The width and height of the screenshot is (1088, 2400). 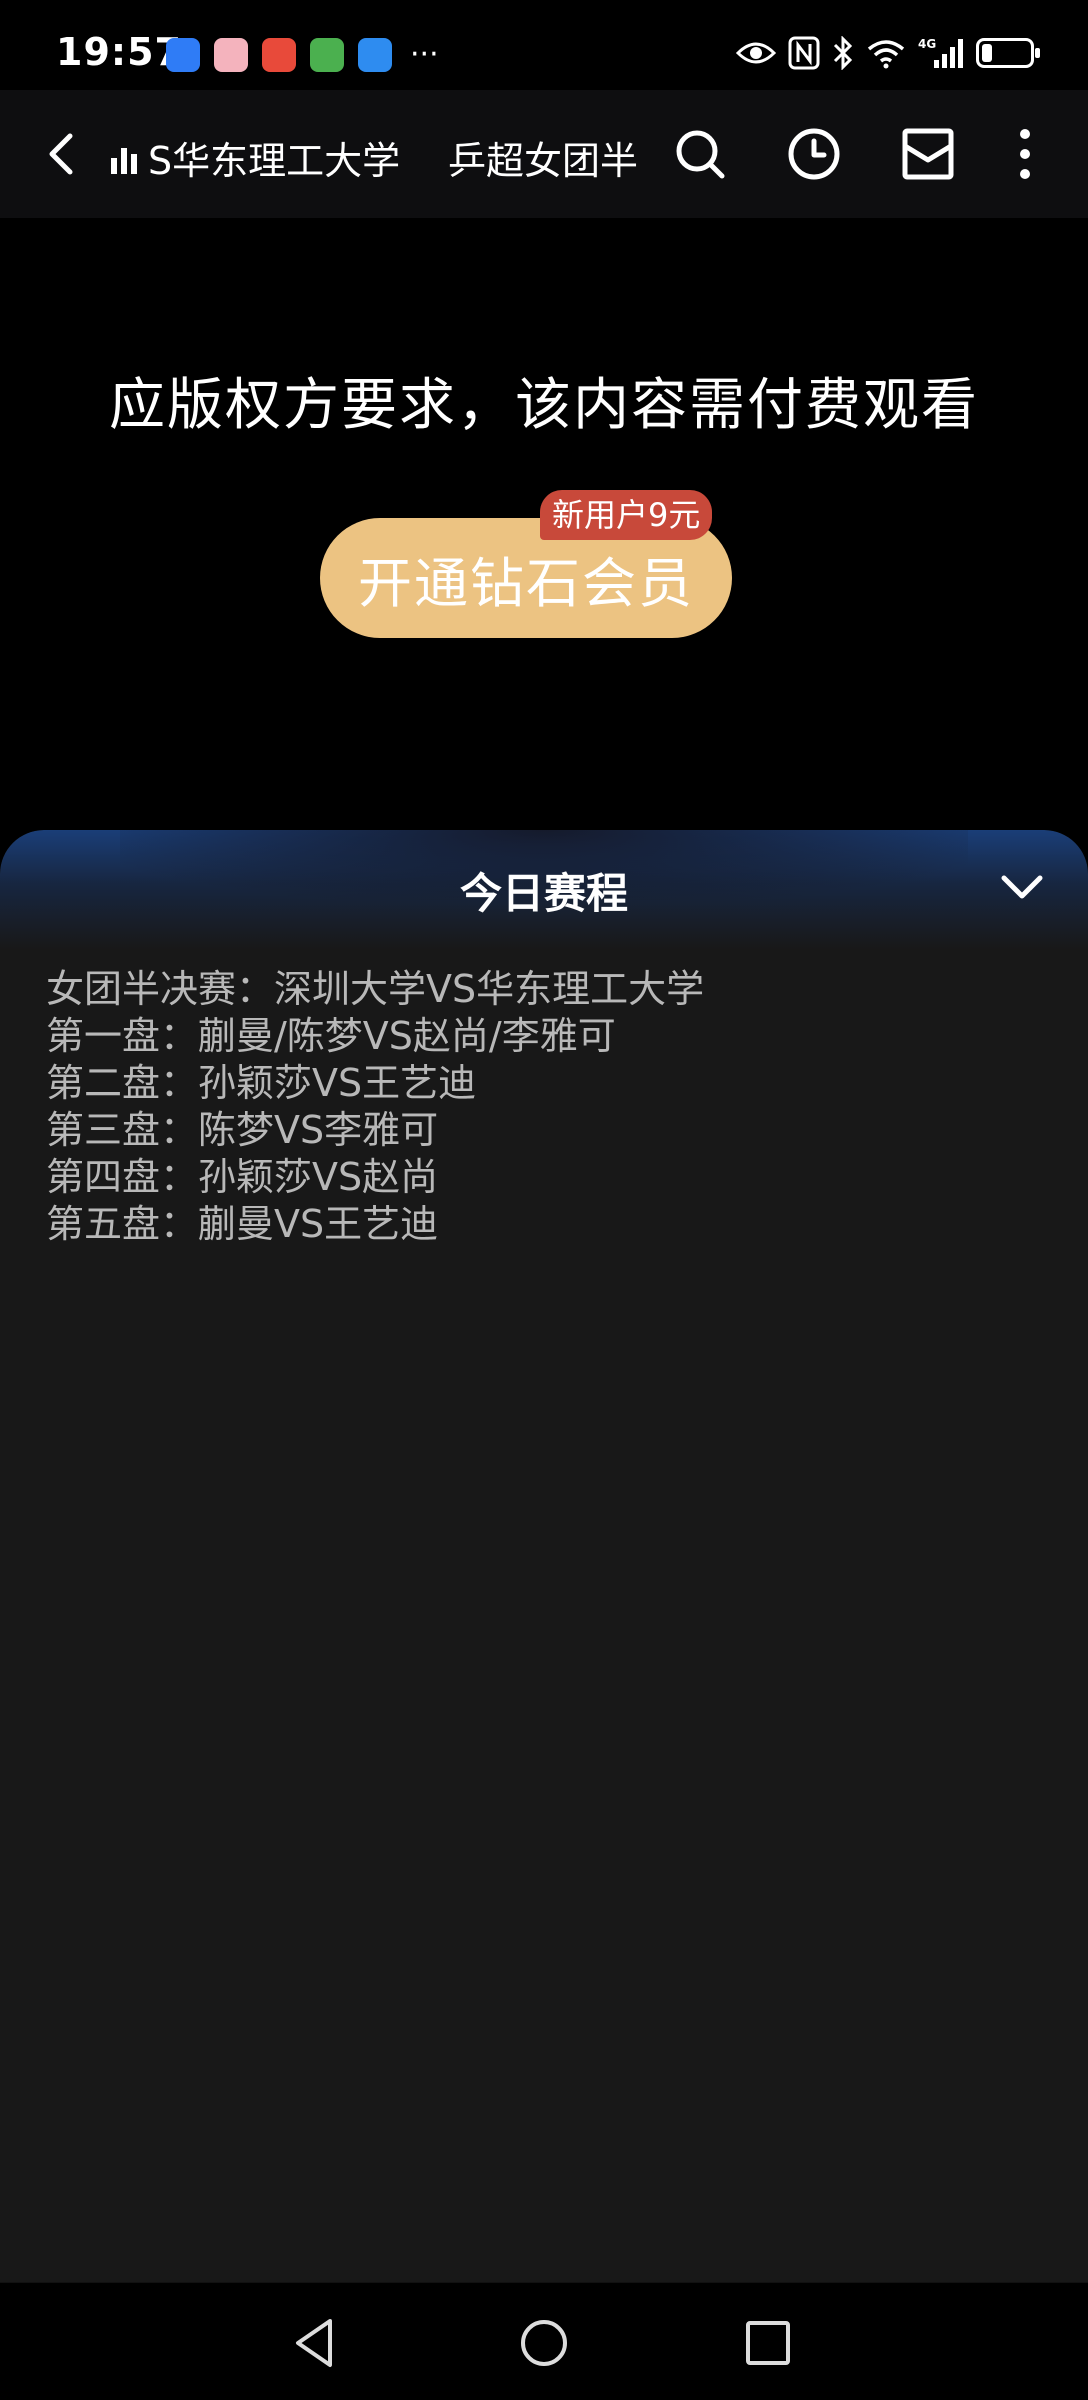 I want to click on inbox-icon, so click(x=928, y=154).